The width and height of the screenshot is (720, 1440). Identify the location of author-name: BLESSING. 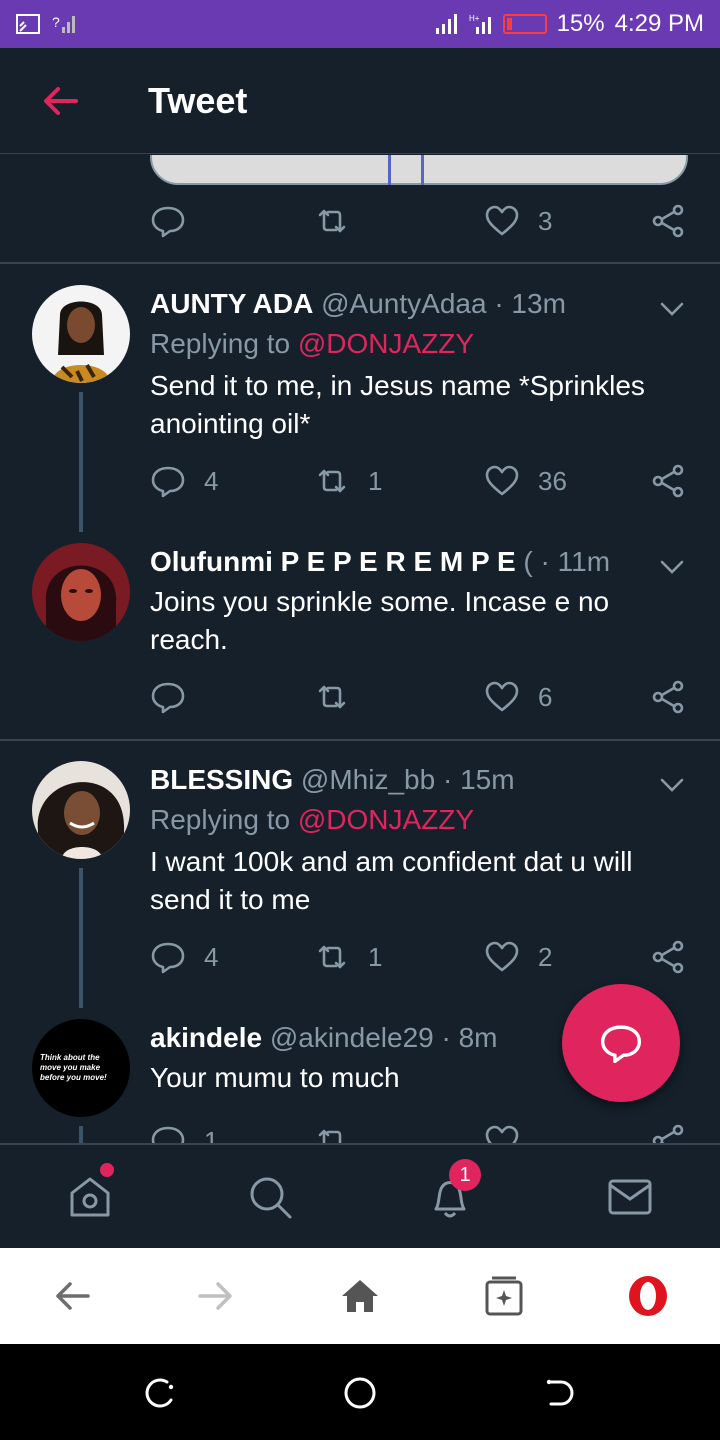
(221, 779).